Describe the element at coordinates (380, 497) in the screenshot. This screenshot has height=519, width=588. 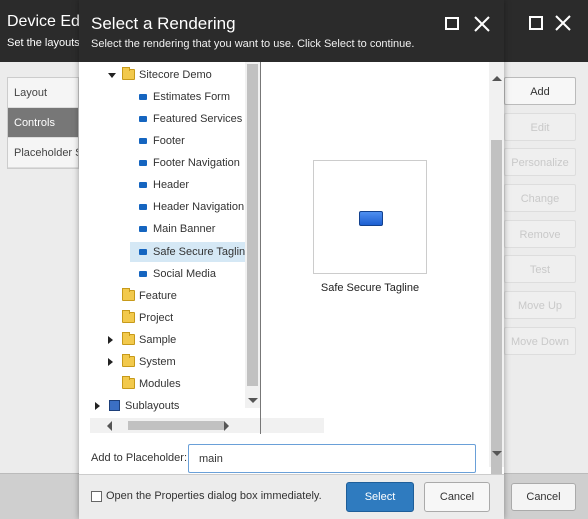
I see `select-button: Select` at that location.